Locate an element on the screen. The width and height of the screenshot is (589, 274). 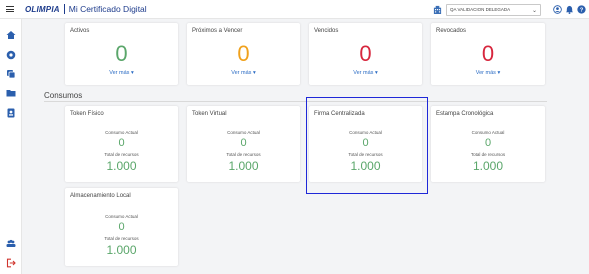
building-icon is located at coordinates (437, 9).